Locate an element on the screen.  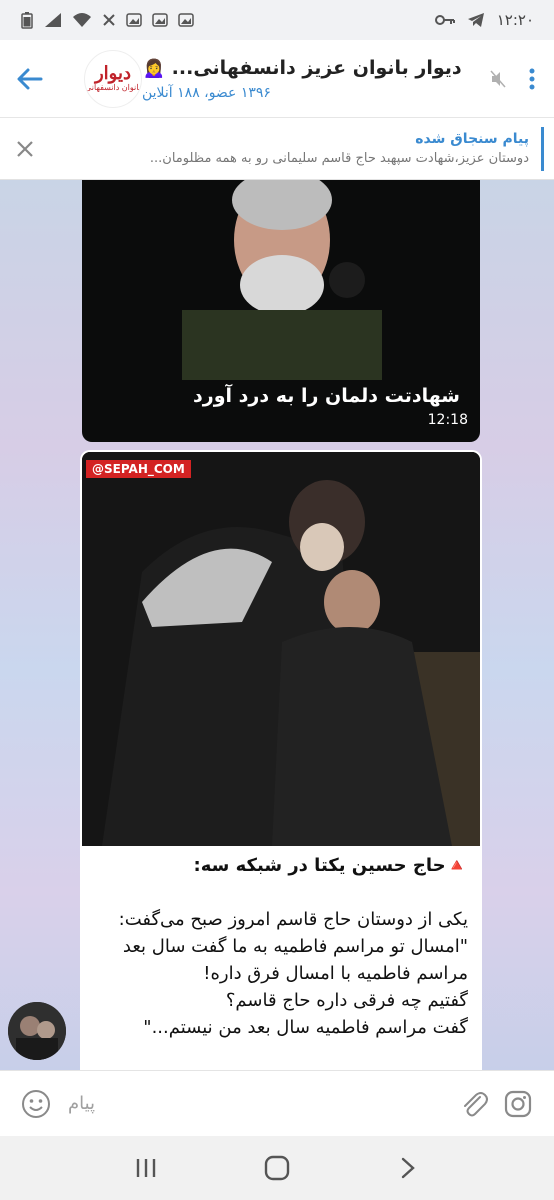
message-line: "امسال تو مراسم فاطمیه به ما گفت سال بعد is located at coordinates (295, 946).